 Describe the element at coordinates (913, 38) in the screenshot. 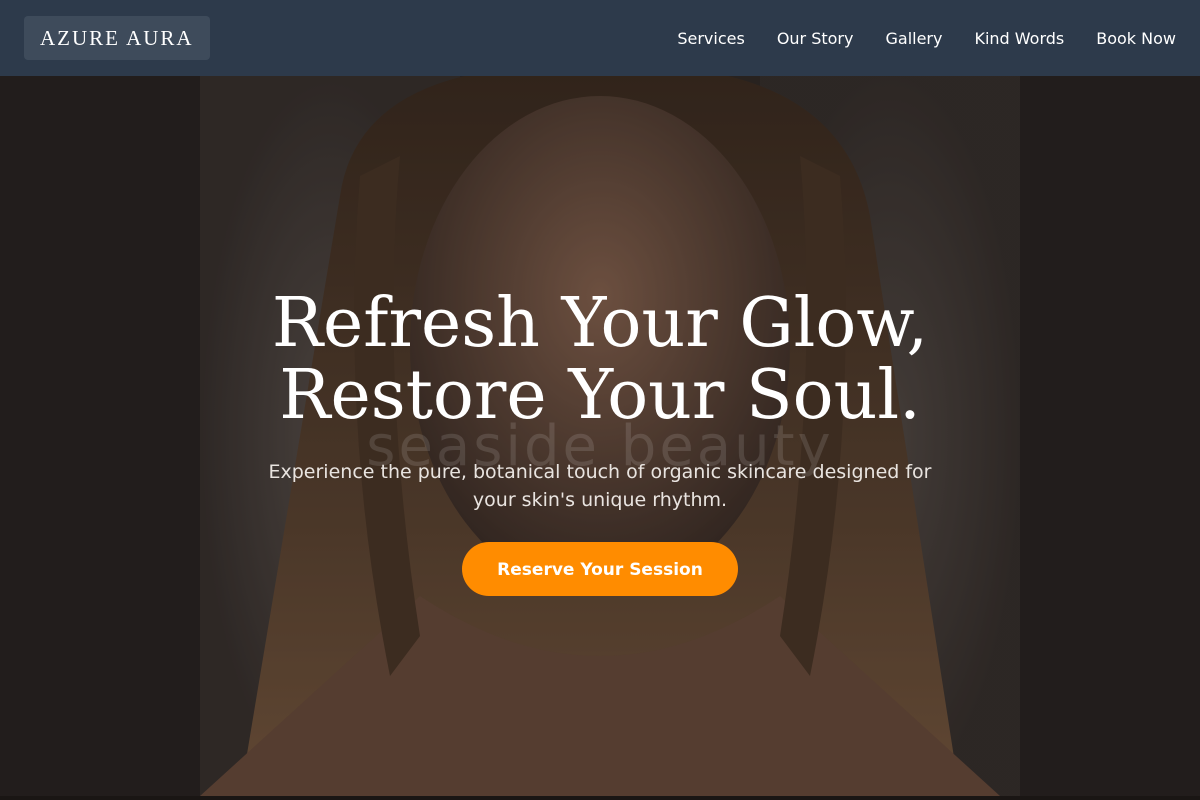

I see `nav-link-gallery: Gallery` at that location.